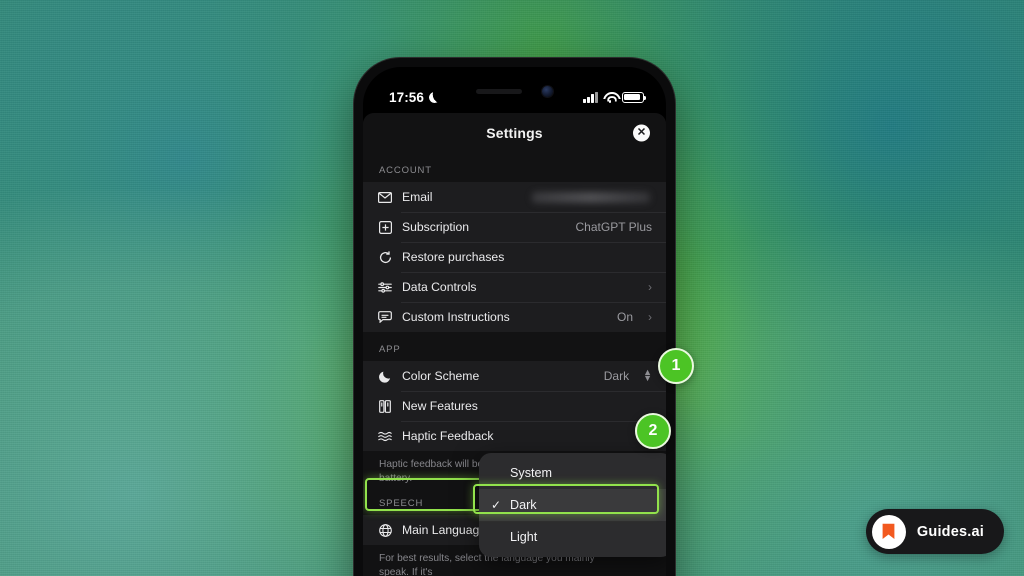  I want to click on battery-icon, so click(634, 97).